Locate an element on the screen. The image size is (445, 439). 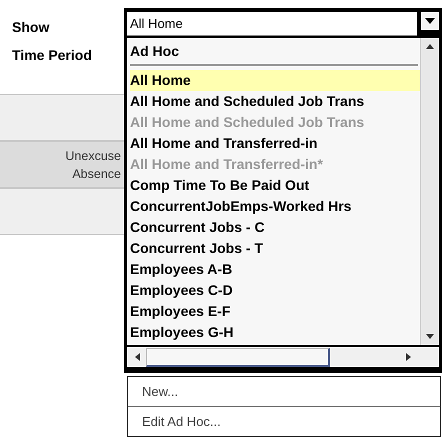
field-label: Show is located at coordinates (31, 27).